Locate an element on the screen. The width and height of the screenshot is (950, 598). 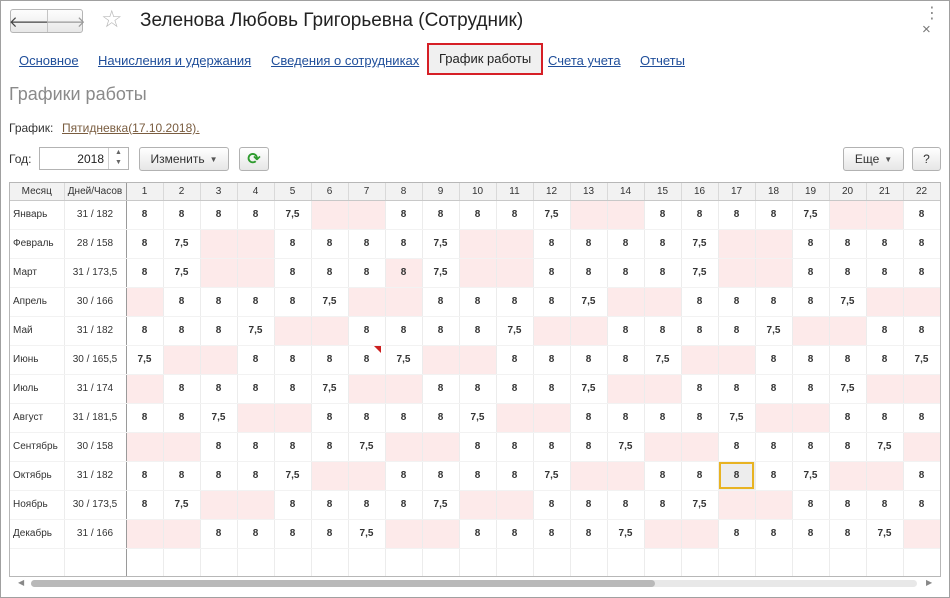
scroll-left-icon: ◀ is located at coordinates (21, 582).